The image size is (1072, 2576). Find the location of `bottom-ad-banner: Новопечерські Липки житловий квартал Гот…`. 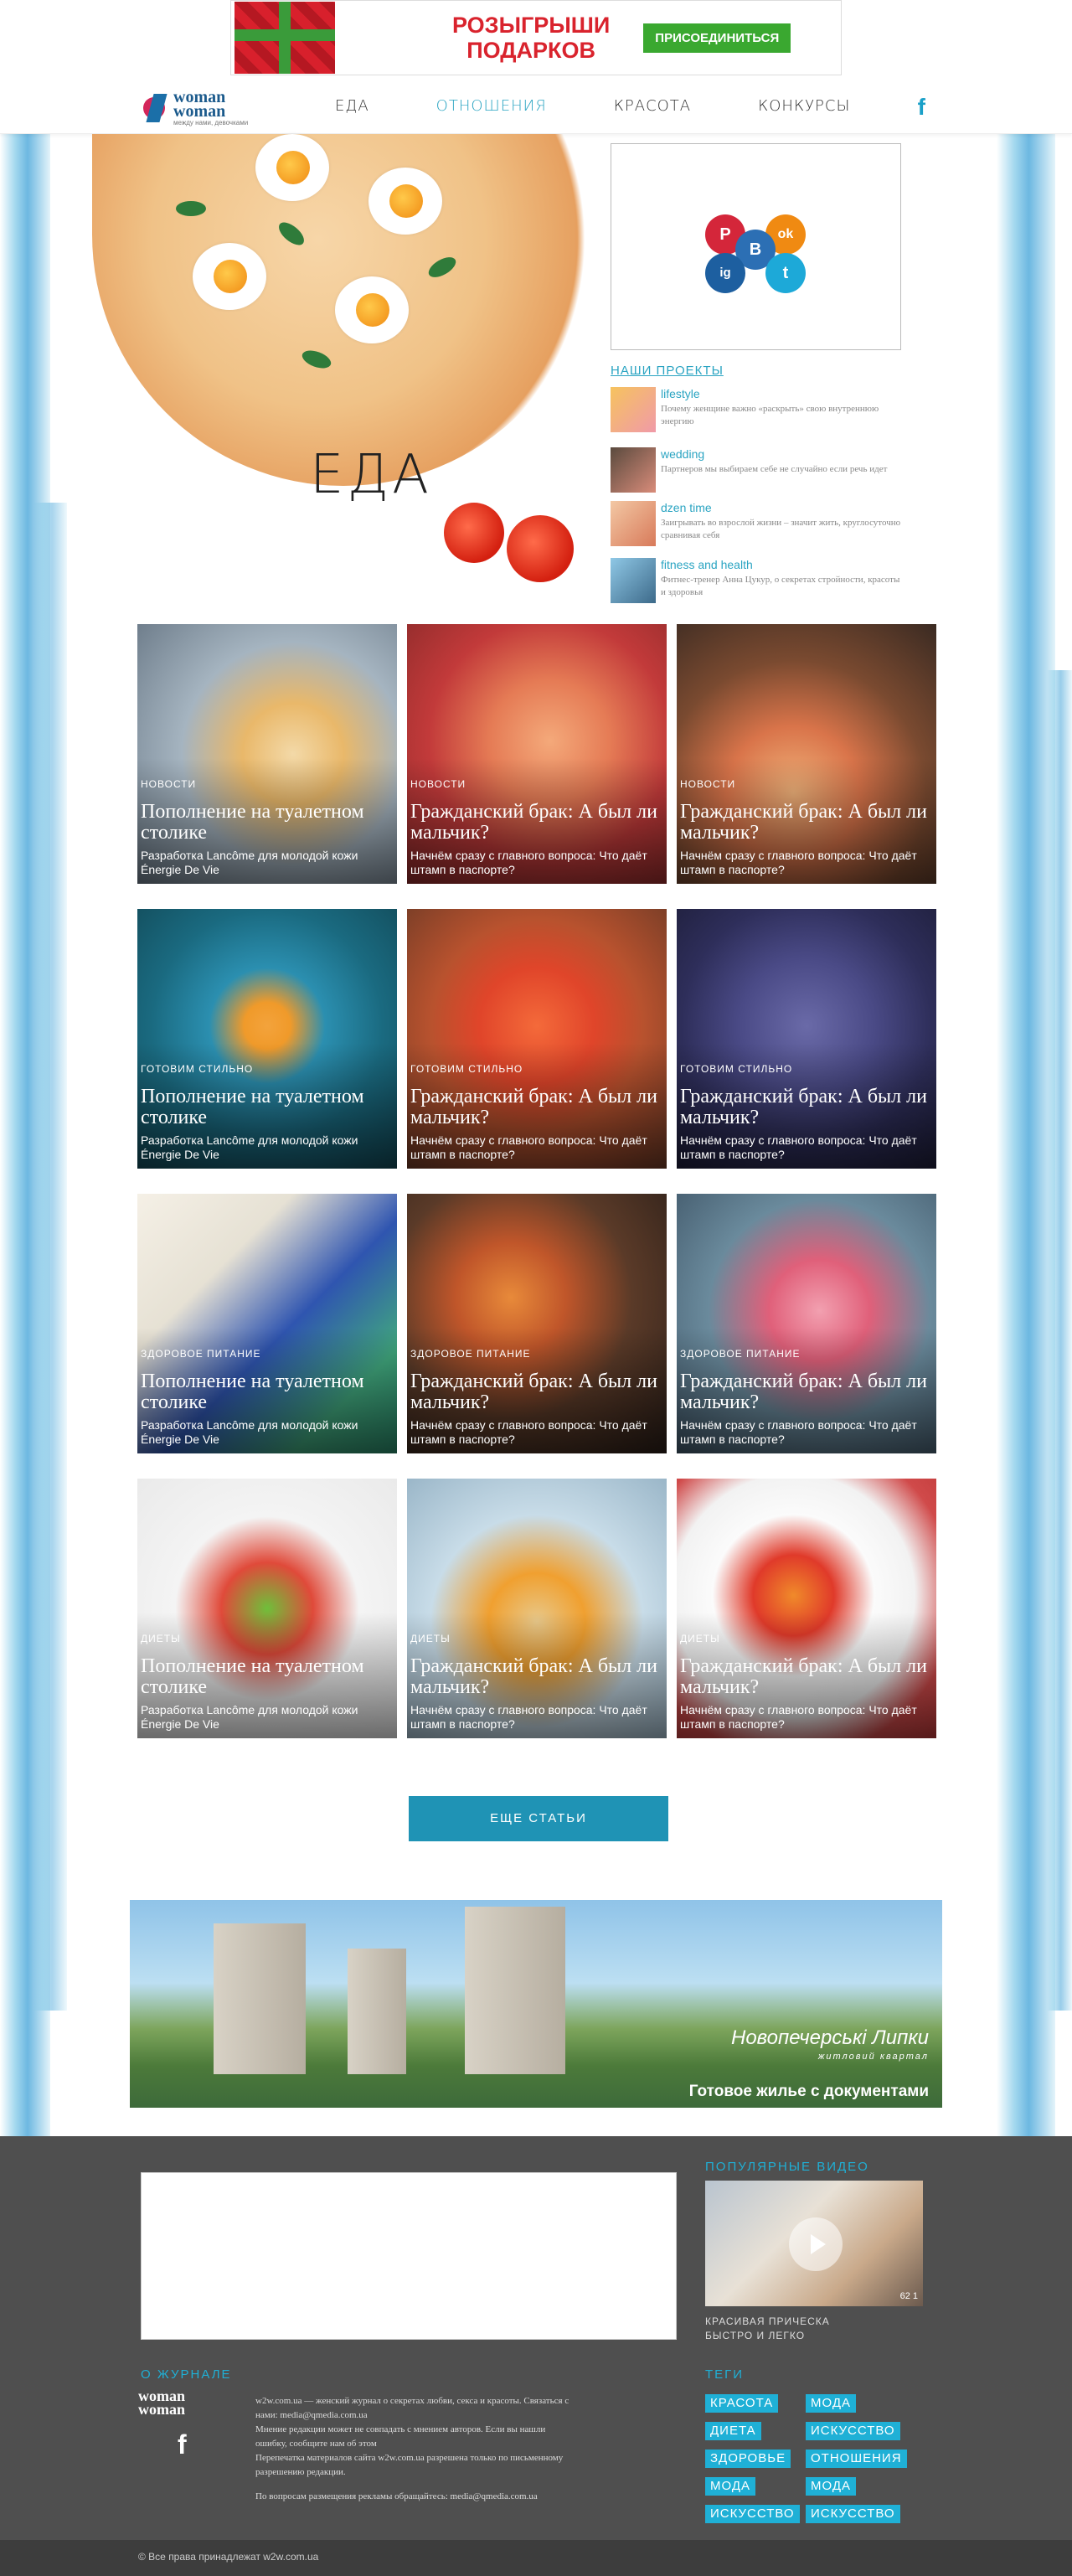

bottom-ad-banner: Новопечерські Липки житловий квартал Гот… is located at coordinates (536, 2004).